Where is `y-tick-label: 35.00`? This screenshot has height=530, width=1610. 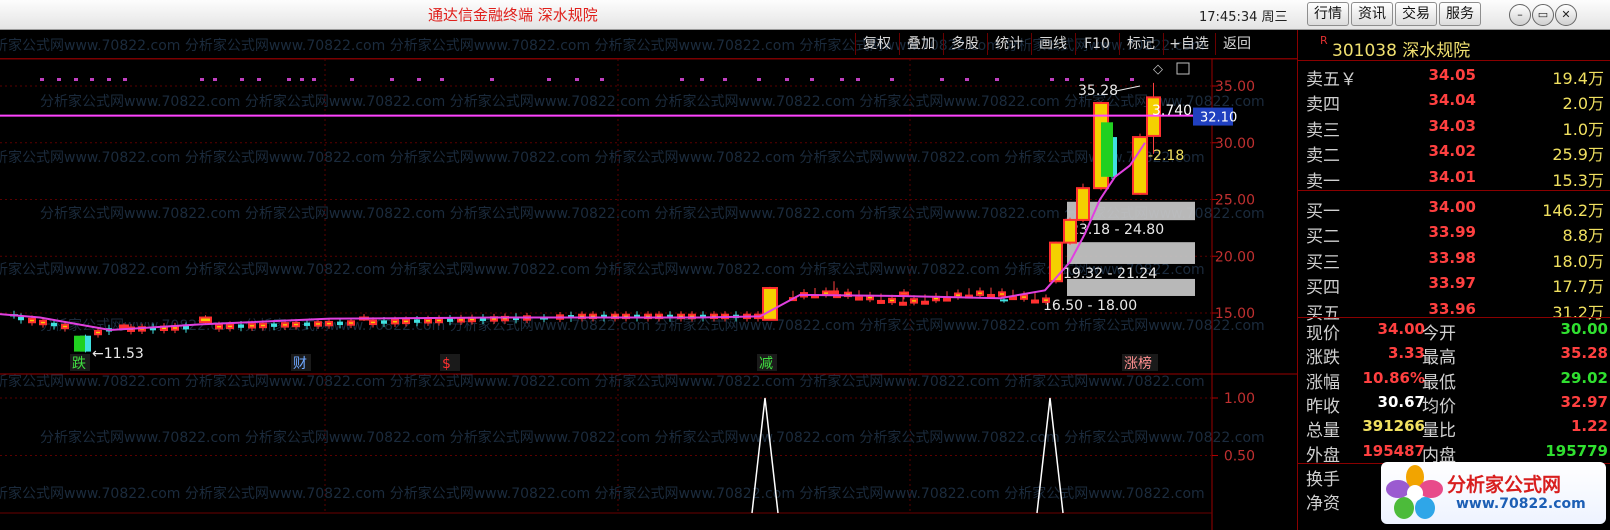 y-tick-label: 35.00 is located at coordinates (1235, 87).